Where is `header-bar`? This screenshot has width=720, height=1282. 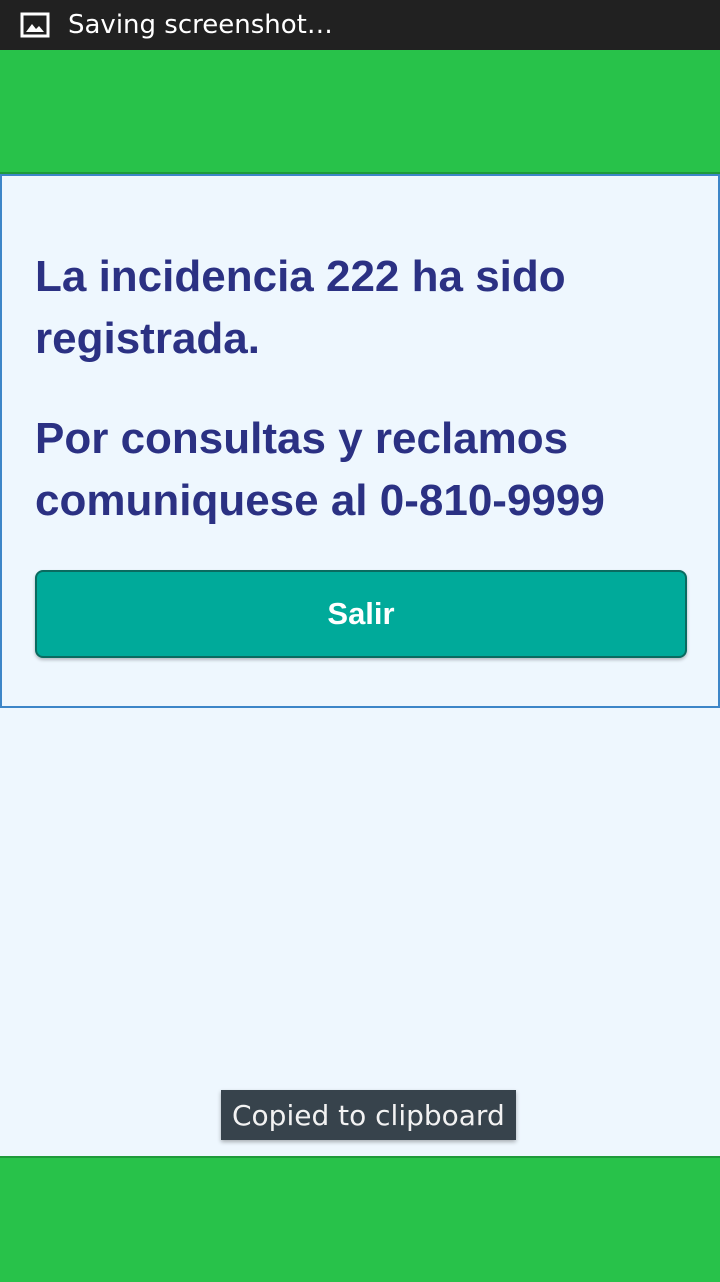 header-bar is located at coordinates (360, 112).